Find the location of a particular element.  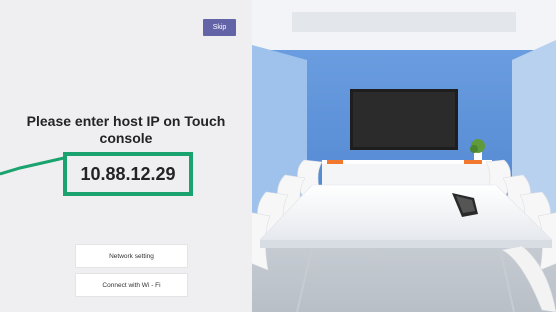

host-ip-prompt: Please enter host IP on Touch console is located at coordinates (126, 129).